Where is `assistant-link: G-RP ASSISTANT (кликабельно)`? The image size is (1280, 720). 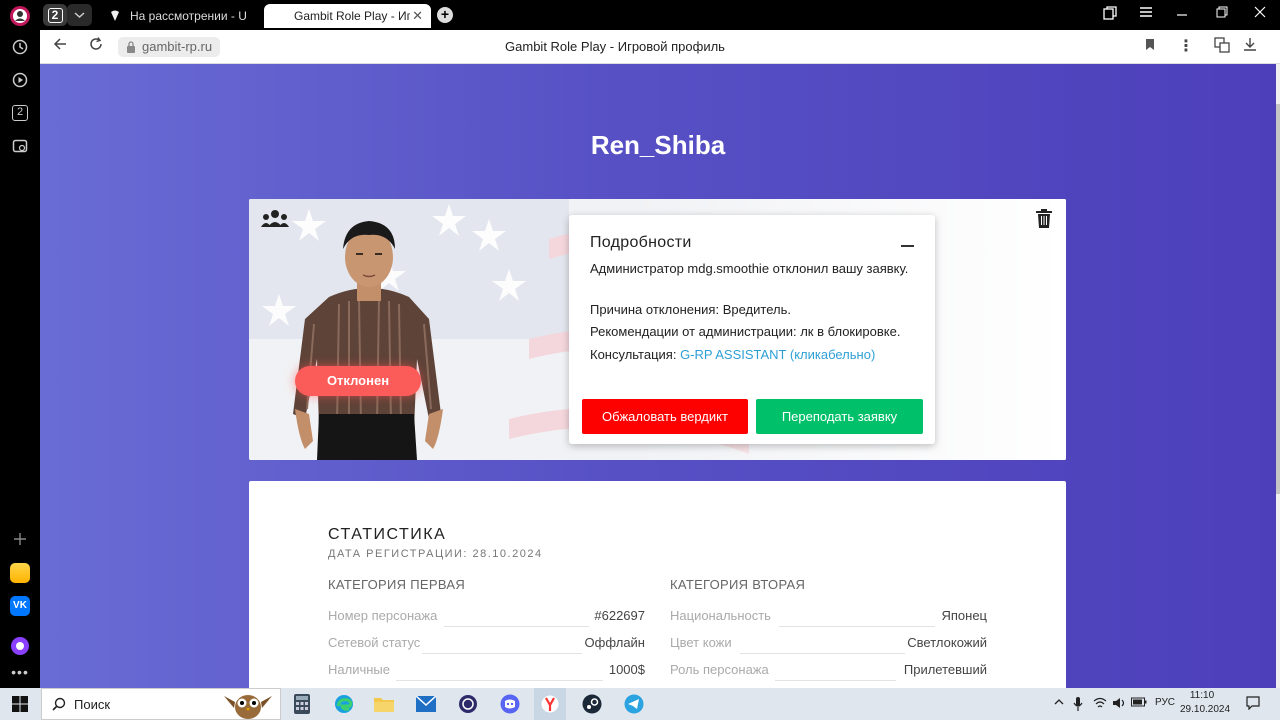
assistant-link: G-RP ASSISTANT (кликабельно) is located at coordinates (777, 354).